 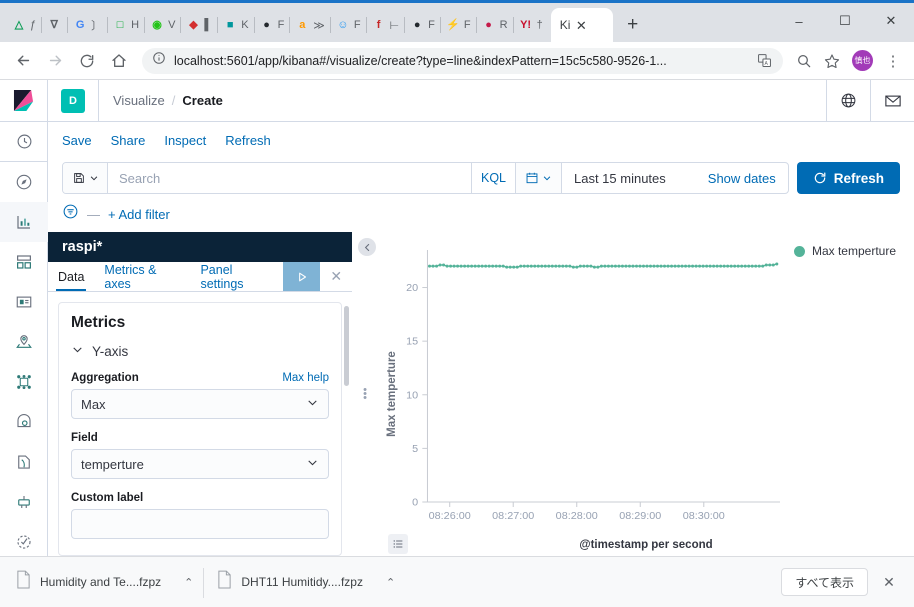 I want to click on pinned-tab-evernote: □ H, so click(x=125, y=25).